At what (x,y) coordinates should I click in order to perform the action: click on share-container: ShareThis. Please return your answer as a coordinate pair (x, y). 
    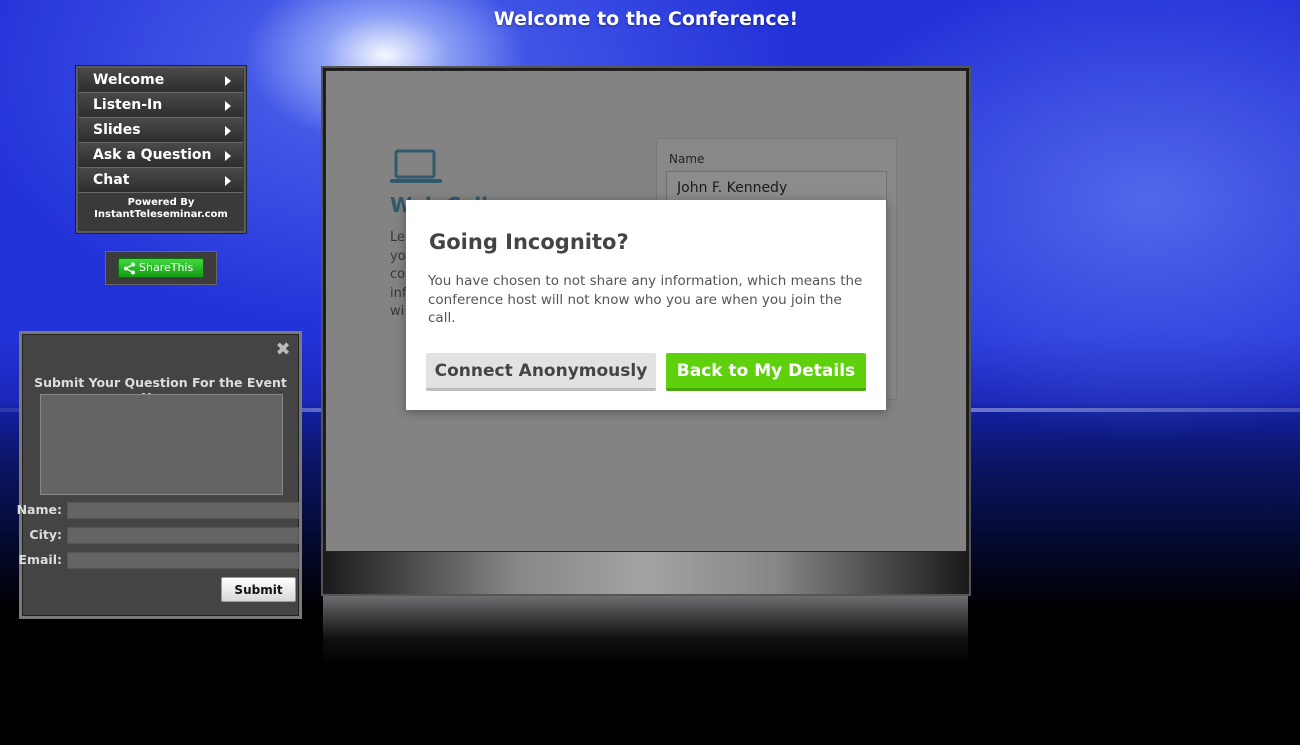
    Looking at the image, I should click on (161, 268).